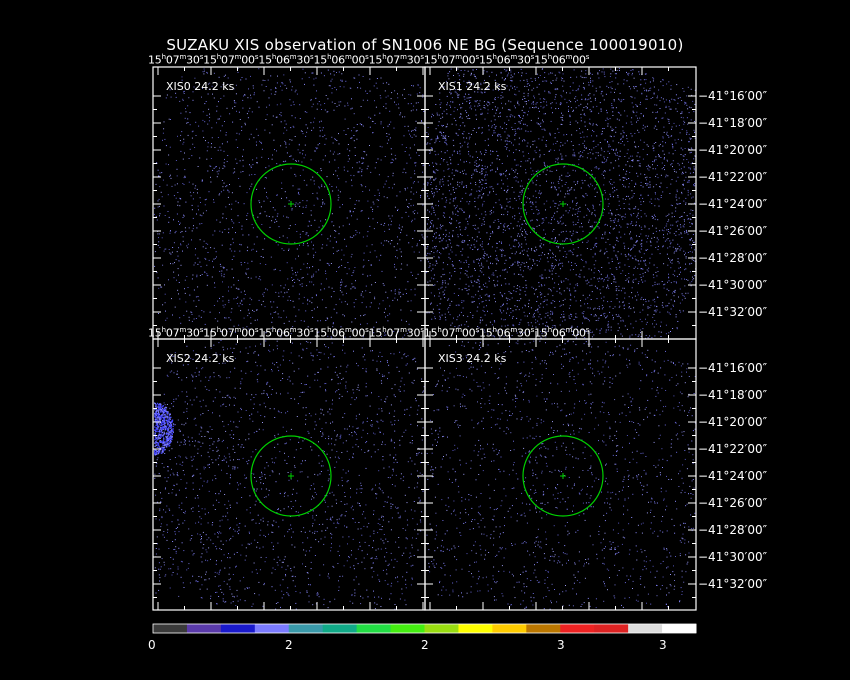 The image size is (850, 680). I want to click on region-xis3, so click(563, 476).